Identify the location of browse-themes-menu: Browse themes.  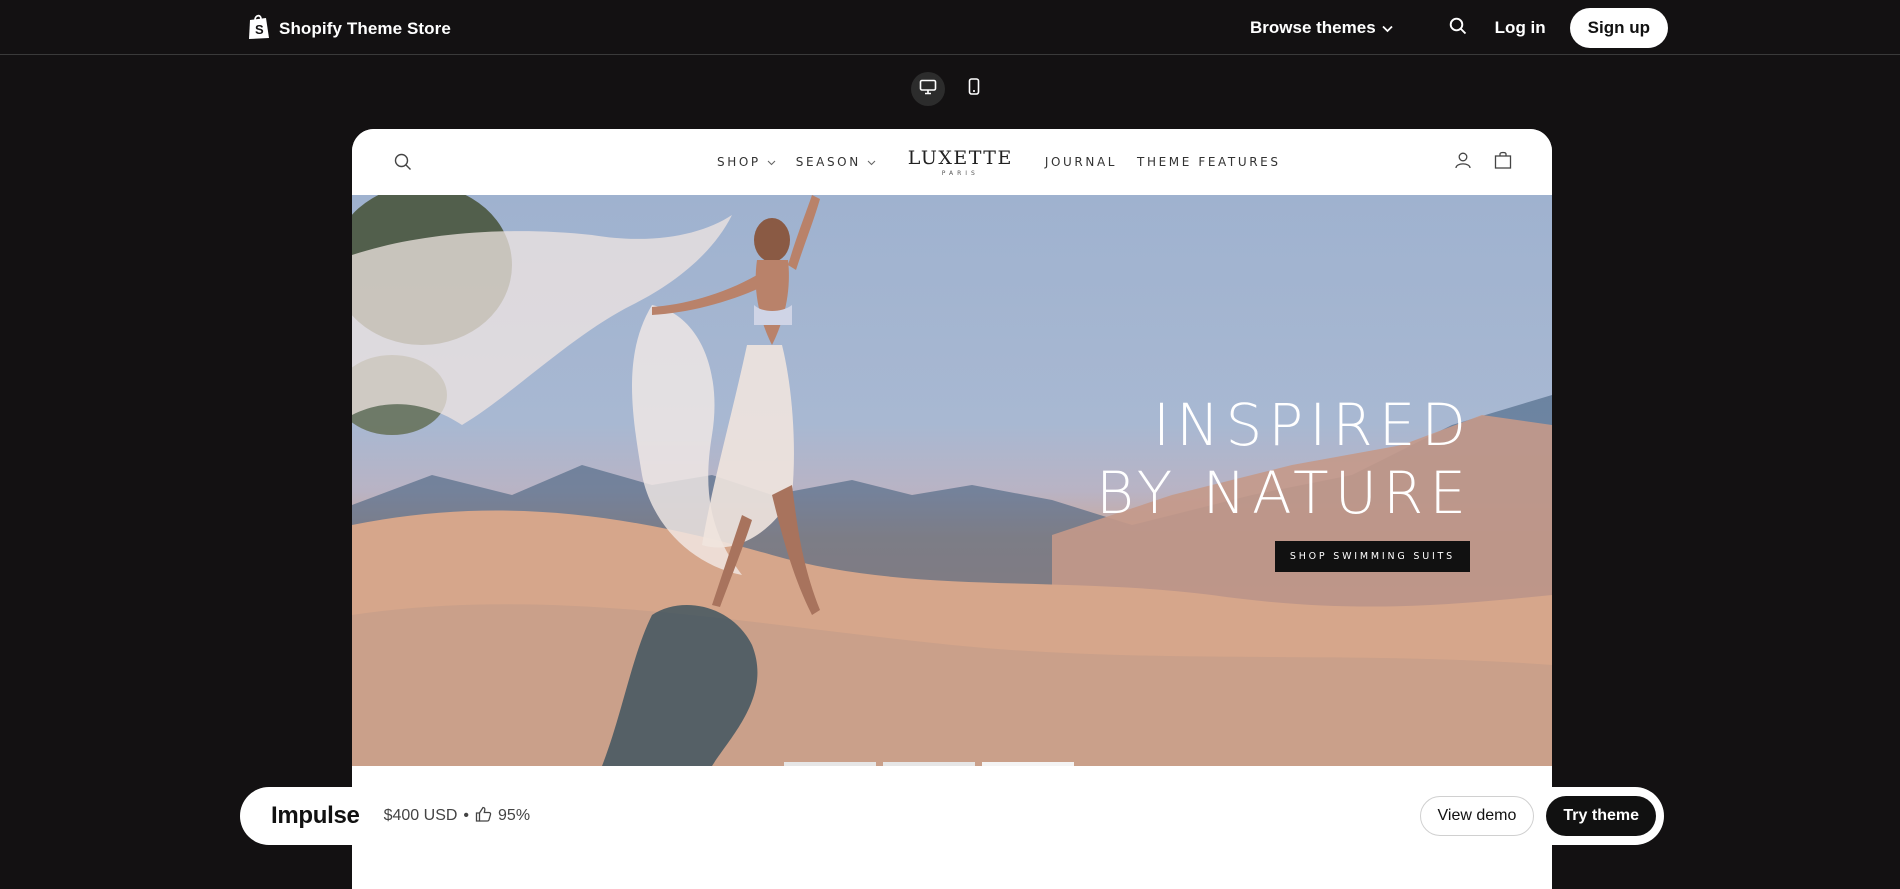
(1321, 28).